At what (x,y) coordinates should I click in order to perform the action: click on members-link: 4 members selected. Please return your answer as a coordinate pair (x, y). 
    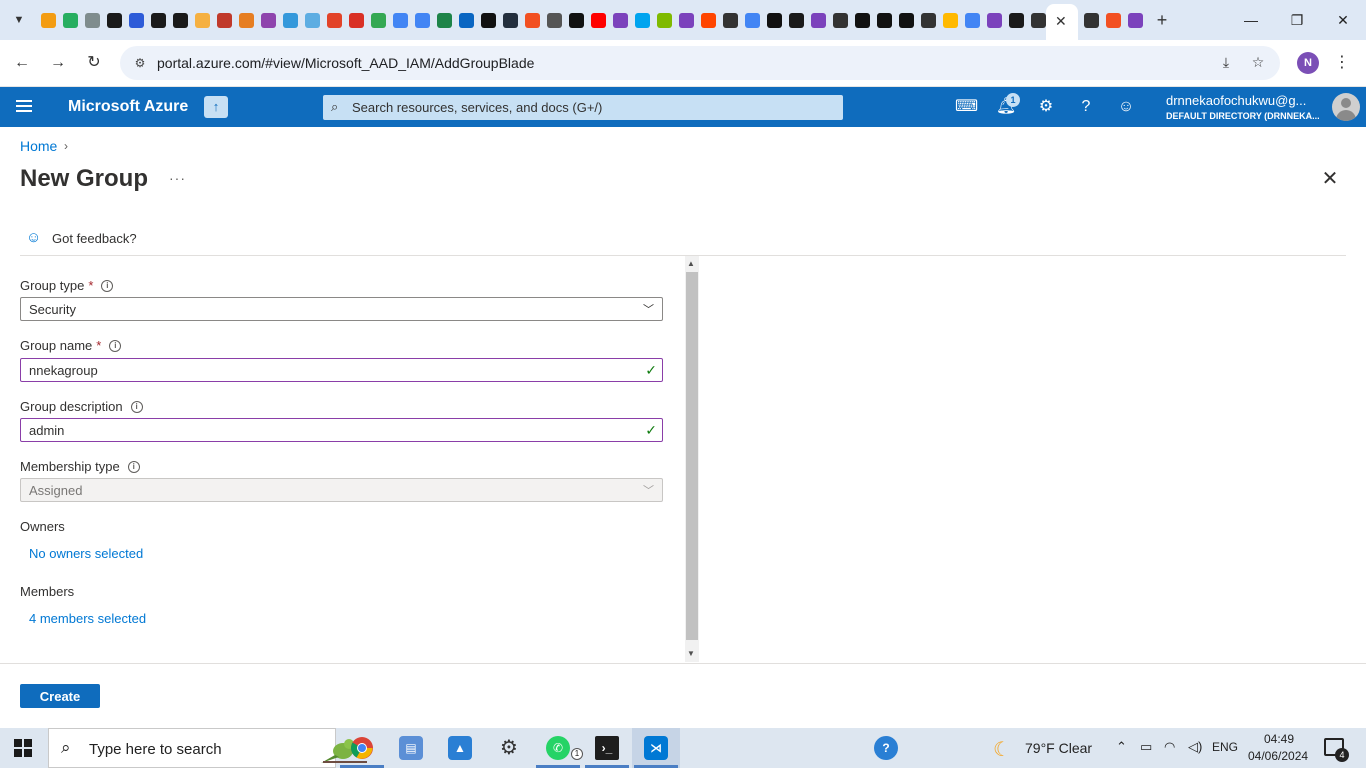
    Looking at the image, I should click on (87, 618).